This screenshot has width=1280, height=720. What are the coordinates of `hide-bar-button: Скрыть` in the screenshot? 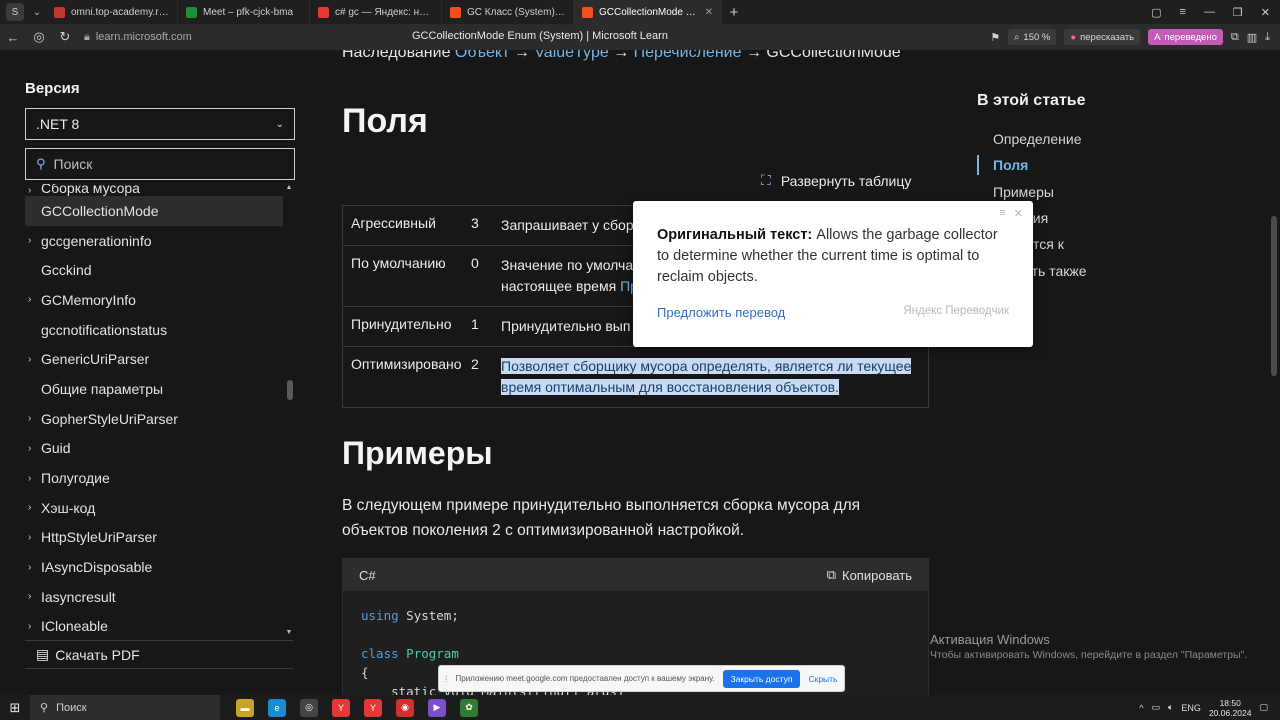 It's located at (822, 679).